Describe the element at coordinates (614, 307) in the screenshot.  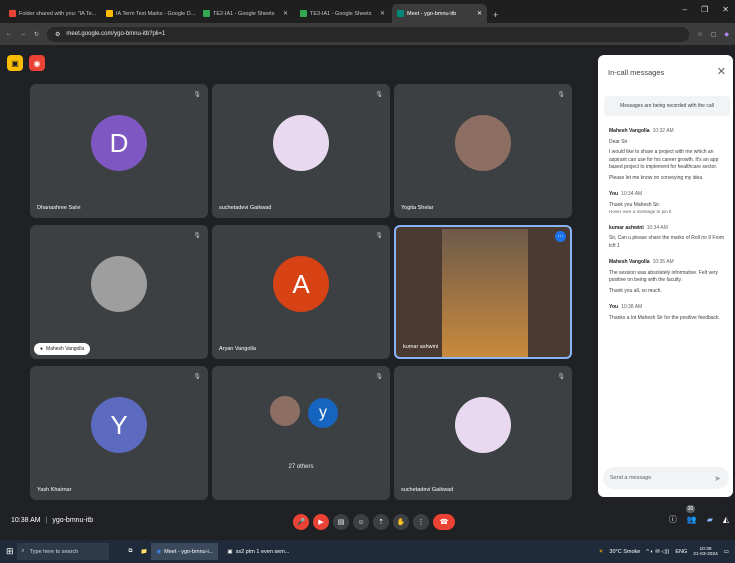
I see `message-sender: You` at that location.